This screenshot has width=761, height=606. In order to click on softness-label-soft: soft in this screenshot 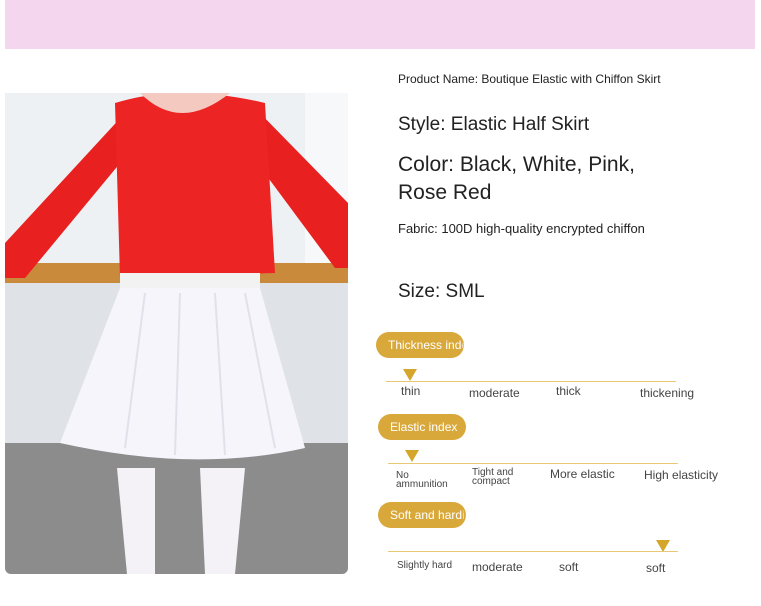, I will do `click(569, 567)`.